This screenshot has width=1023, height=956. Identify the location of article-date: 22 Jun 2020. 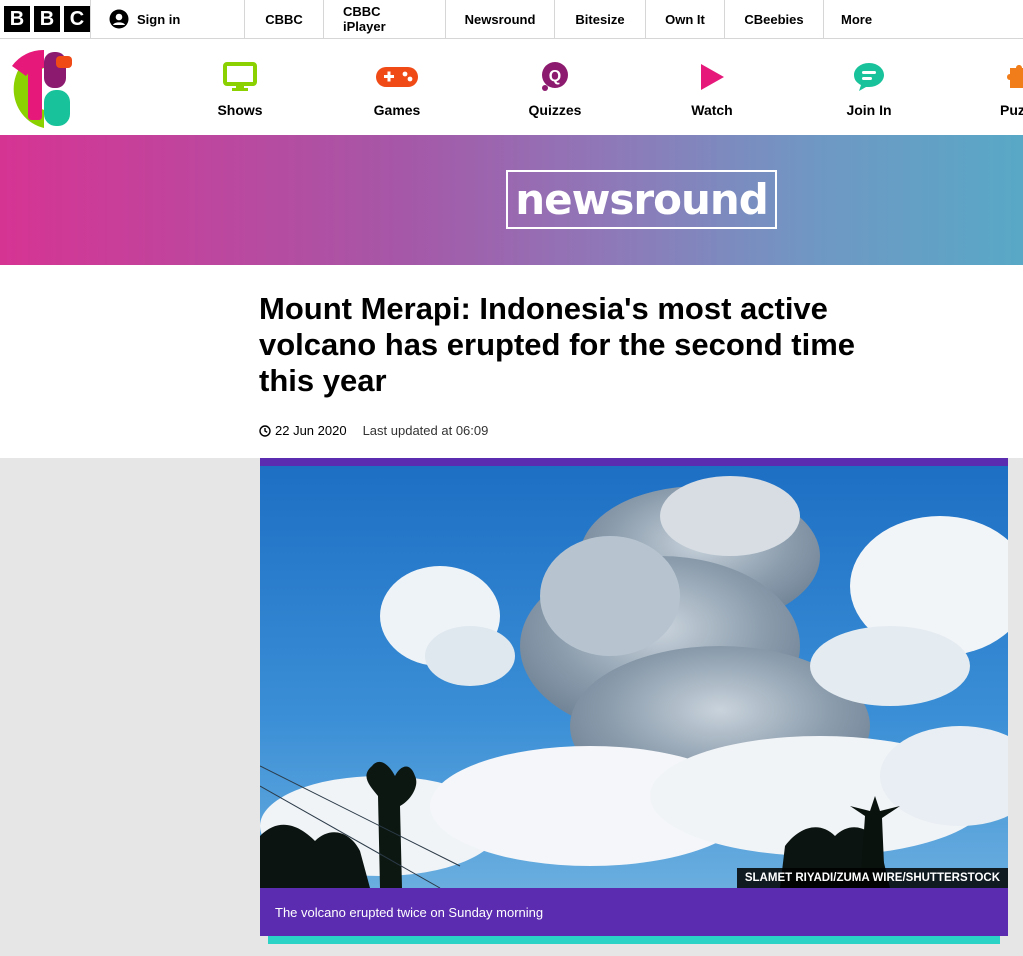
(303, 430).